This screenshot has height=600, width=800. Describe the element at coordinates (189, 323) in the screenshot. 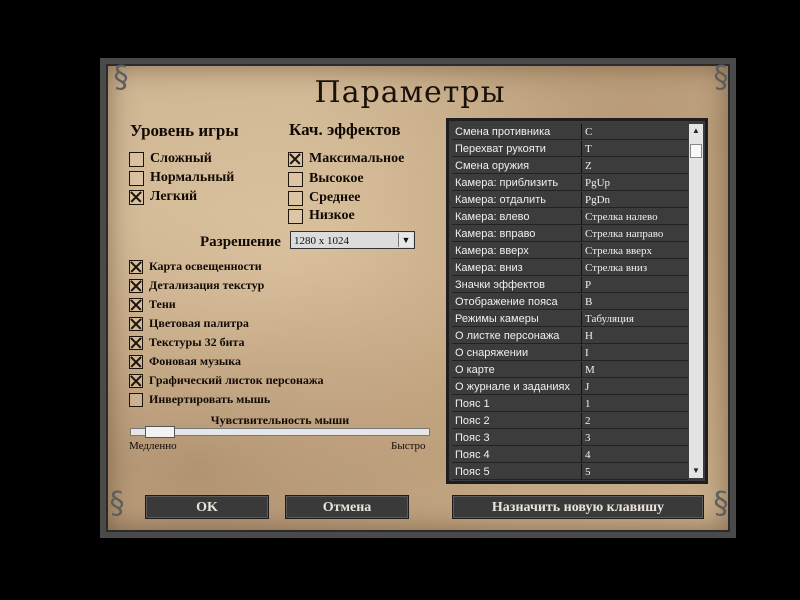

I see `settings-toggle: Цветовая палитра` at that location.